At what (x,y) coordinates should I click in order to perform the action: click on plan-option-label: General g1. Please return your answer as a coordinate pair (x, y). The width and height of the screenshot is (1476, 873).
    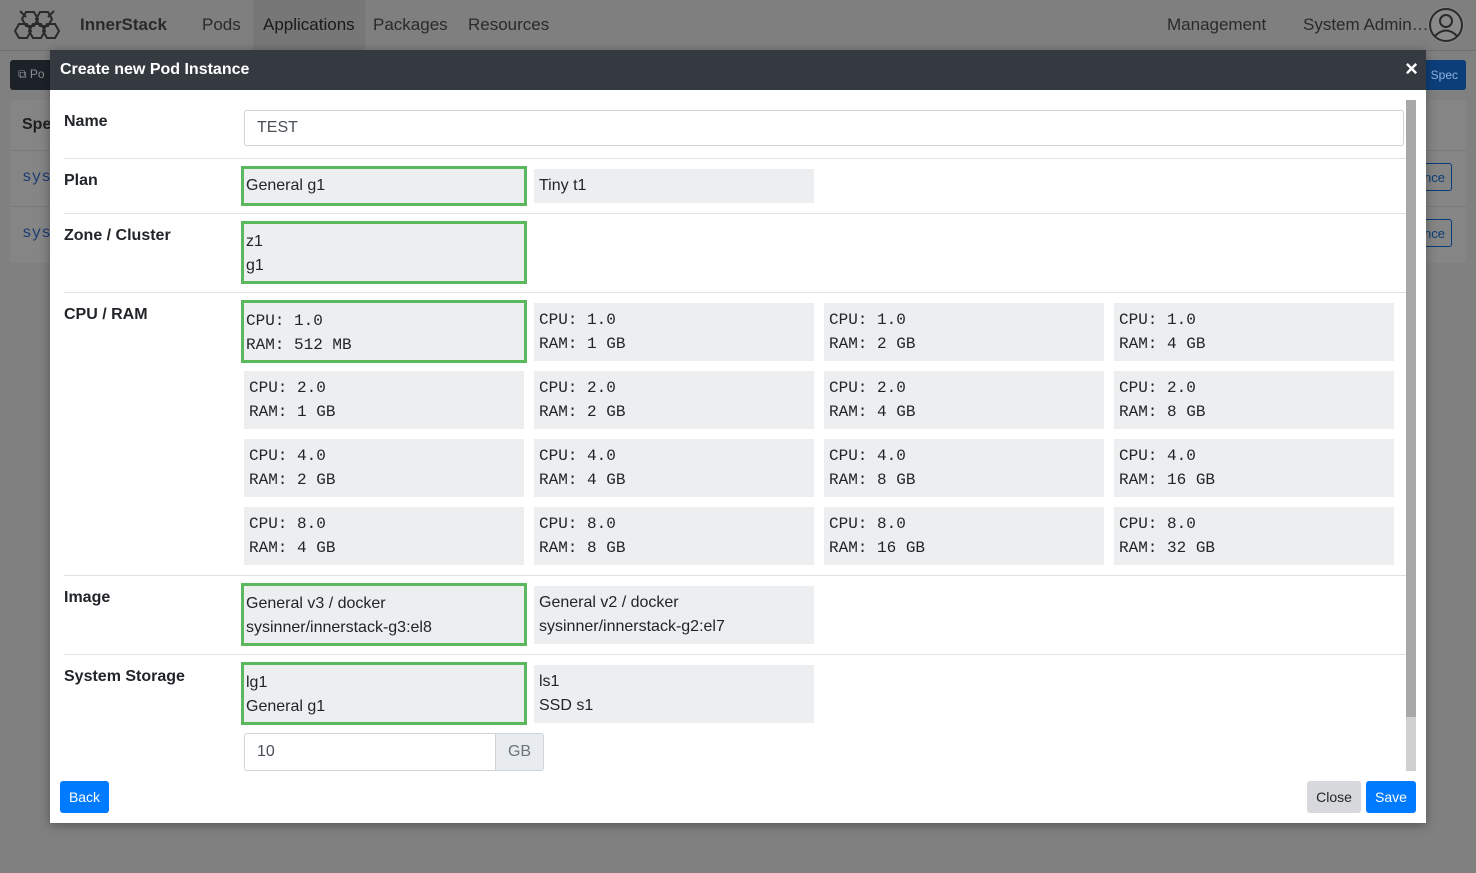
    Looking at the image, I should click on (286, 185).